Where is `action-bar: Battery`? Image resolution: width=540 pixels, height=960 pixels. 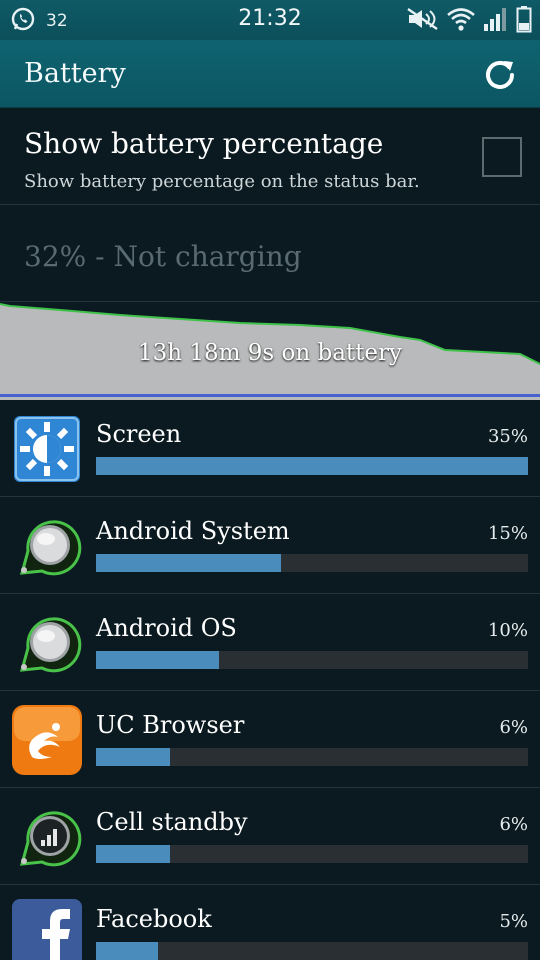
action-bar: Battery is located at coordinates (270, 74).